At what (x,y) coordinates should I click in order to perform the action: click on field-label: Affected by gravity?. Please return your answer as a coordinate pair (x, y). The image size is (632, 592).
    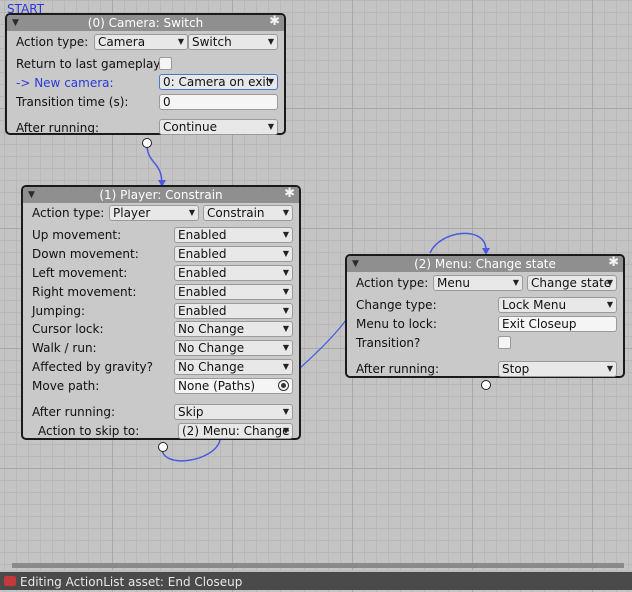
    Looking at the image, I should click on (93, 367).